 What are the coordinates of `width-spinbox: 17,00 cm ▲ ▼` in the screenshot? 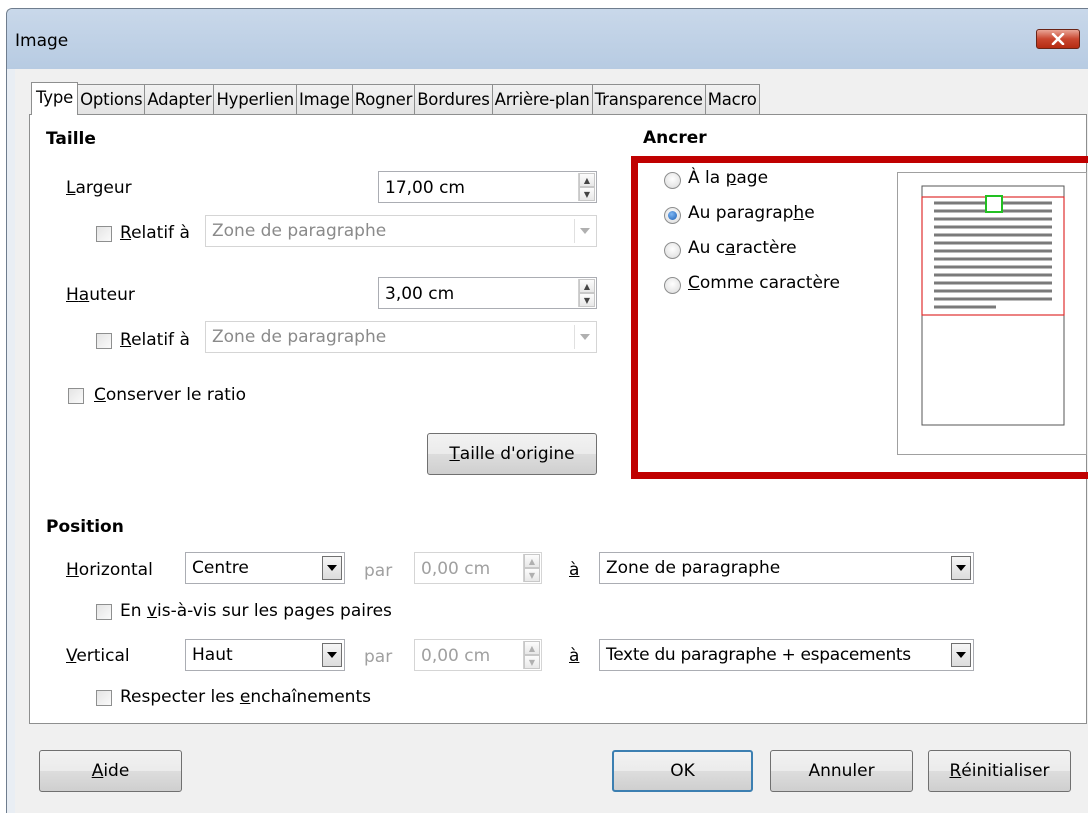 It's located at (487, 187).